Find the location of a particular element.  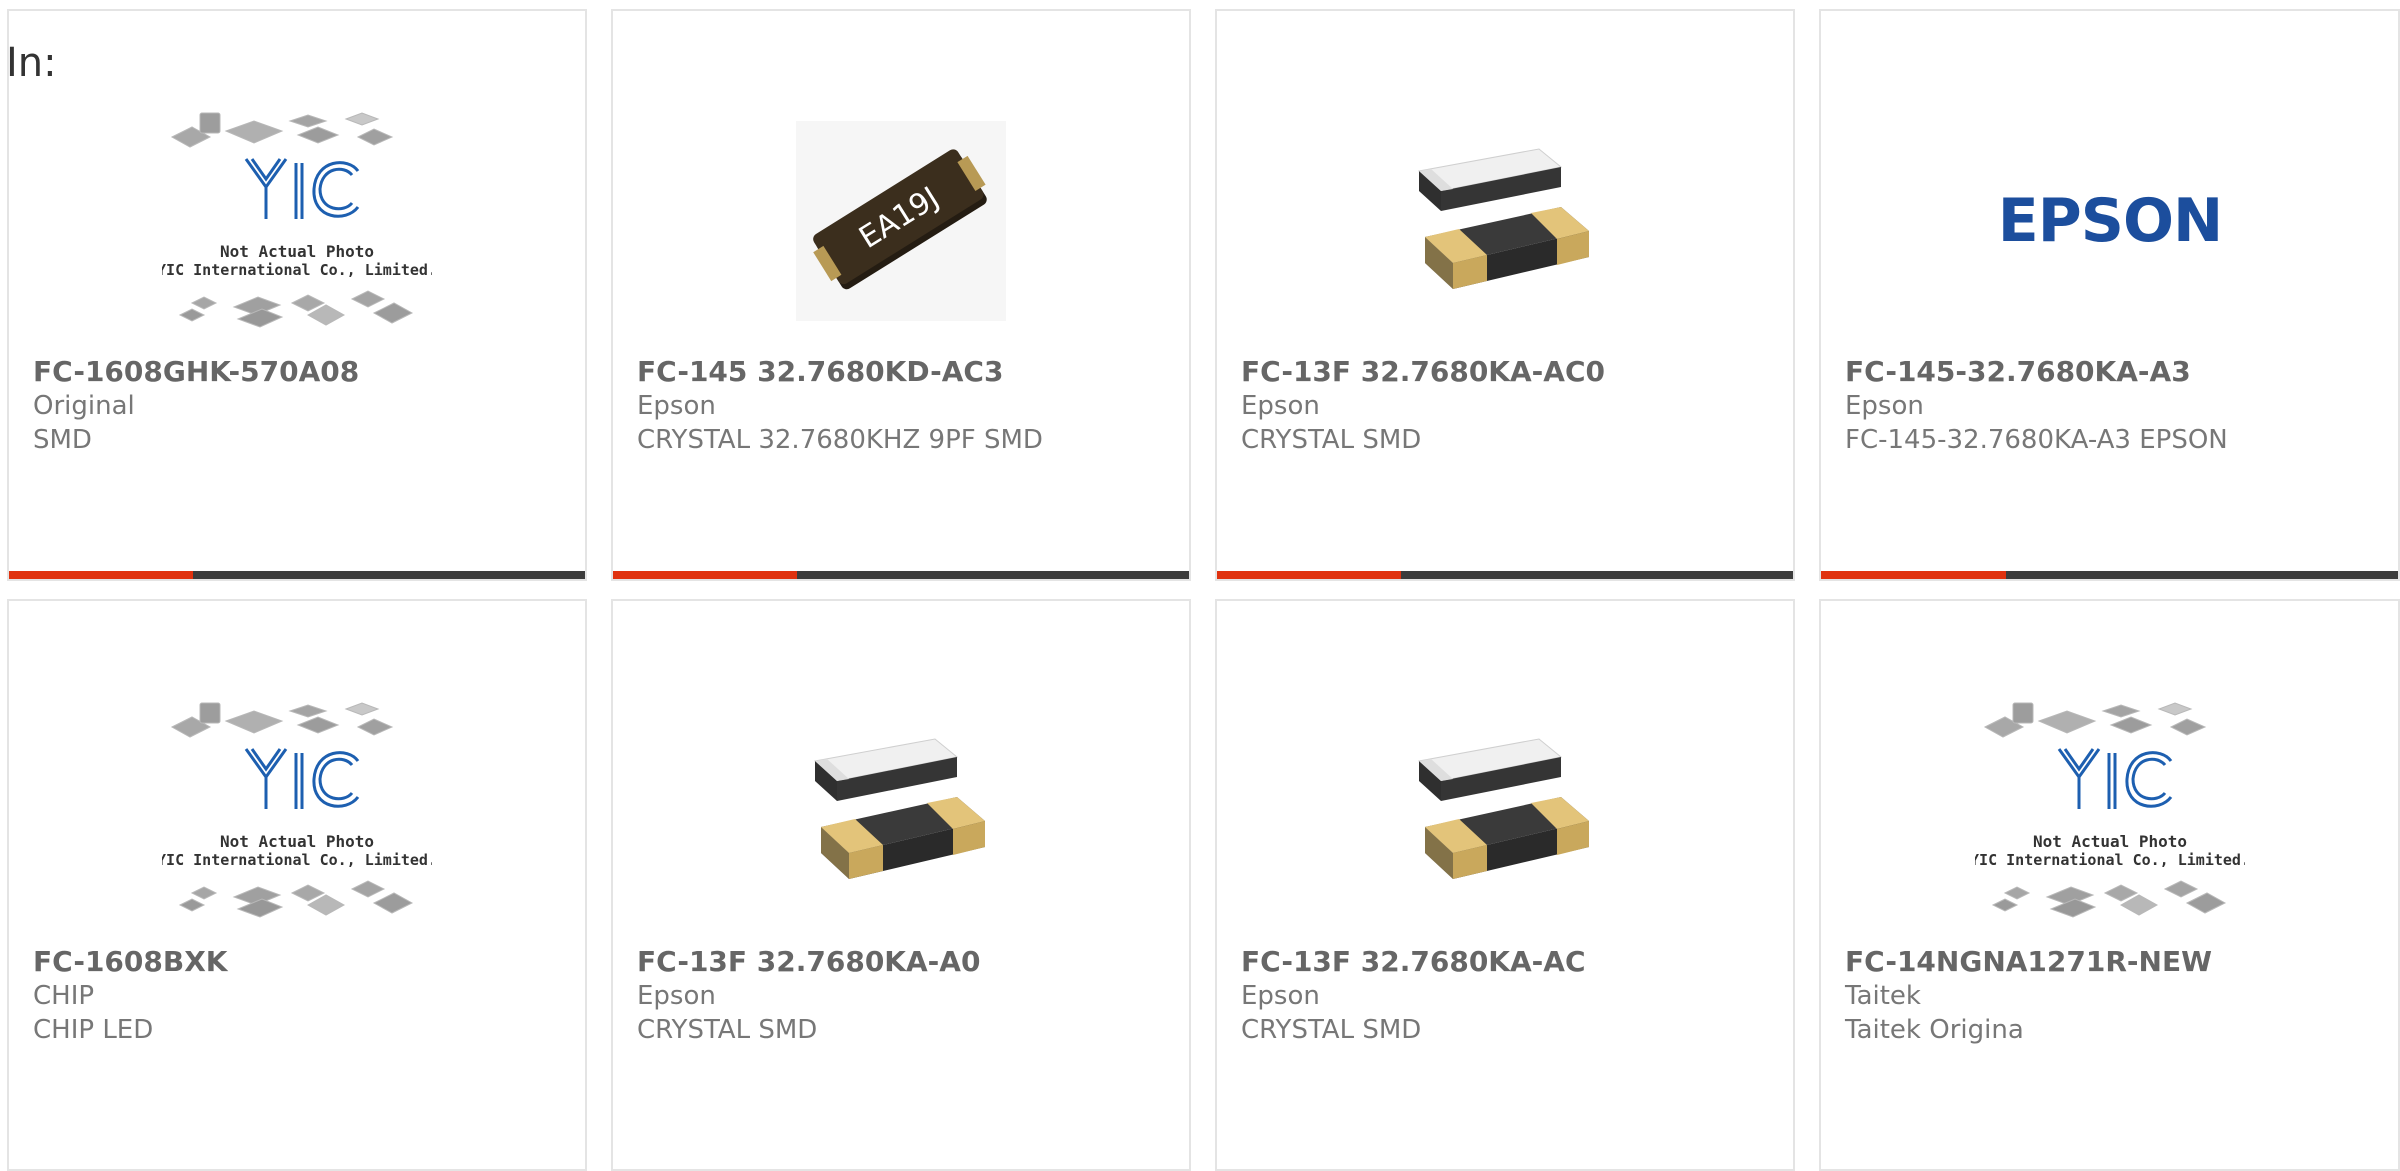

product-card: FC-13F 32.7680KA-AC Epson CRYSTAL SMD is located at coordinates (1505, 885).